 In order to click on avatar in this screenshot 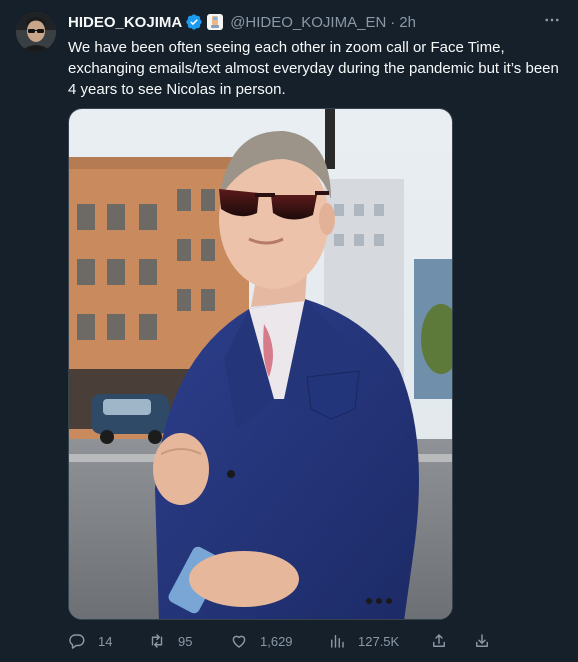, I will do `click(36, 32)`.